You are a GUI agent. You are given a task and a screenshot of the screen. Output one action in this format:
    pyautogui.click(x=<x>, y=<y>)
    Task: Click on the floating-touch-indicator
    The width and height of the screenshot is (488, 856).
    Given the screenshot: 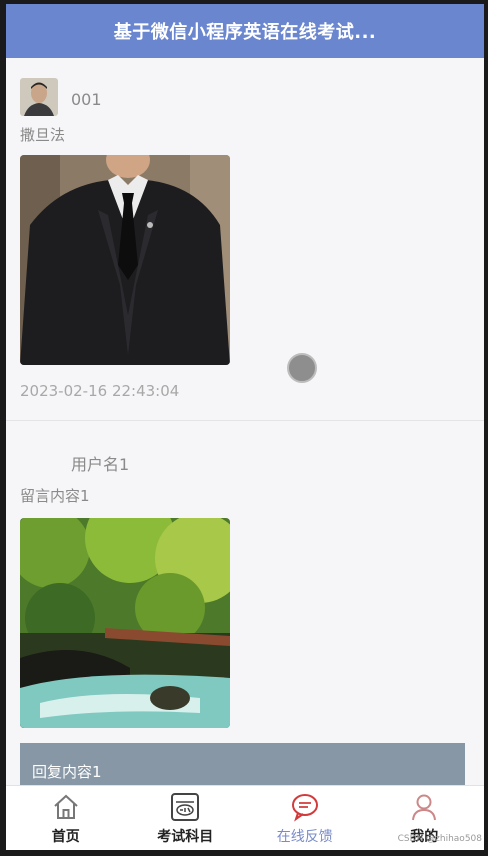 What is the action you would take?
    pyautogui.click(x=302, y=368)
    